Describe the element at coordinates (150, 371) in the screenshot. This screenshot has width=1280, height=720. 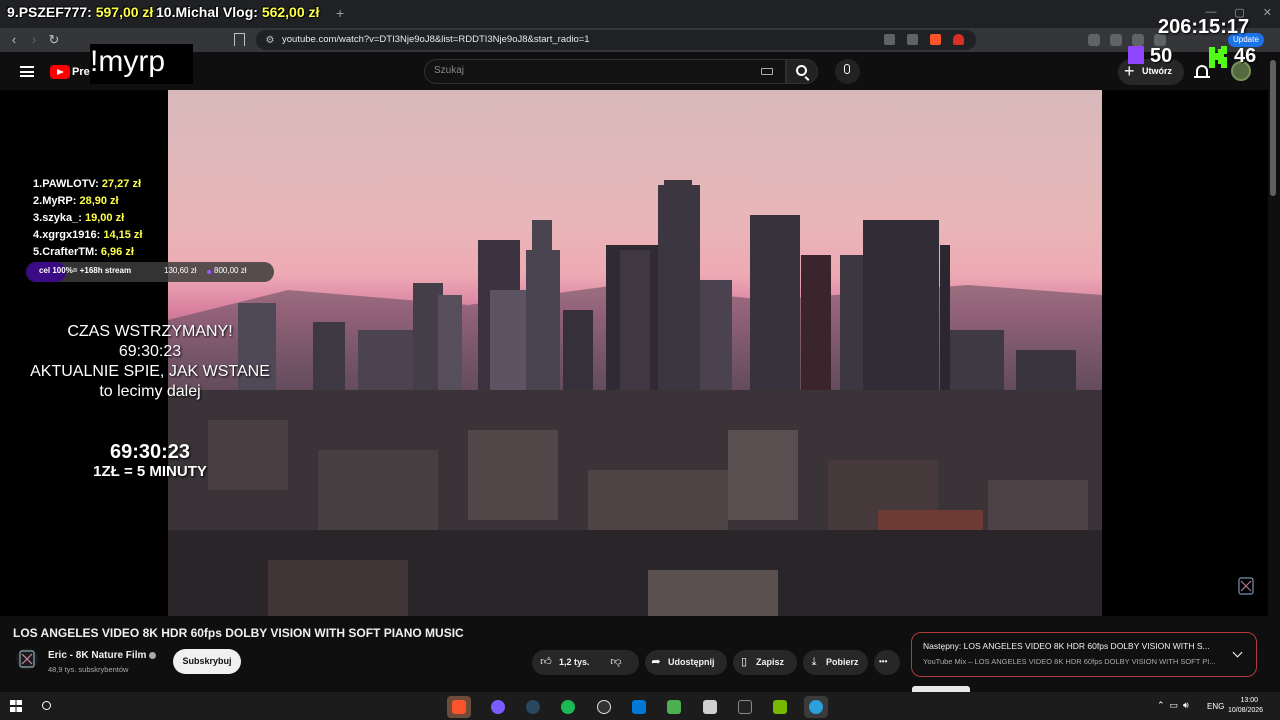
I see `pause-line: AKTUALNIE SPIE, JAK WSTANE` at that location.